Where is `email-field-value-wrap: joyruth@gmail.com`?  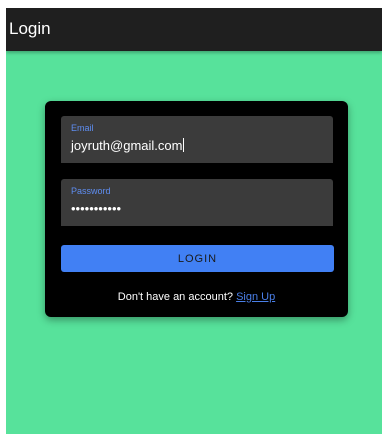 email-field-value-wrap: joyruth@gmail.com is located at coordinates (128, 146).